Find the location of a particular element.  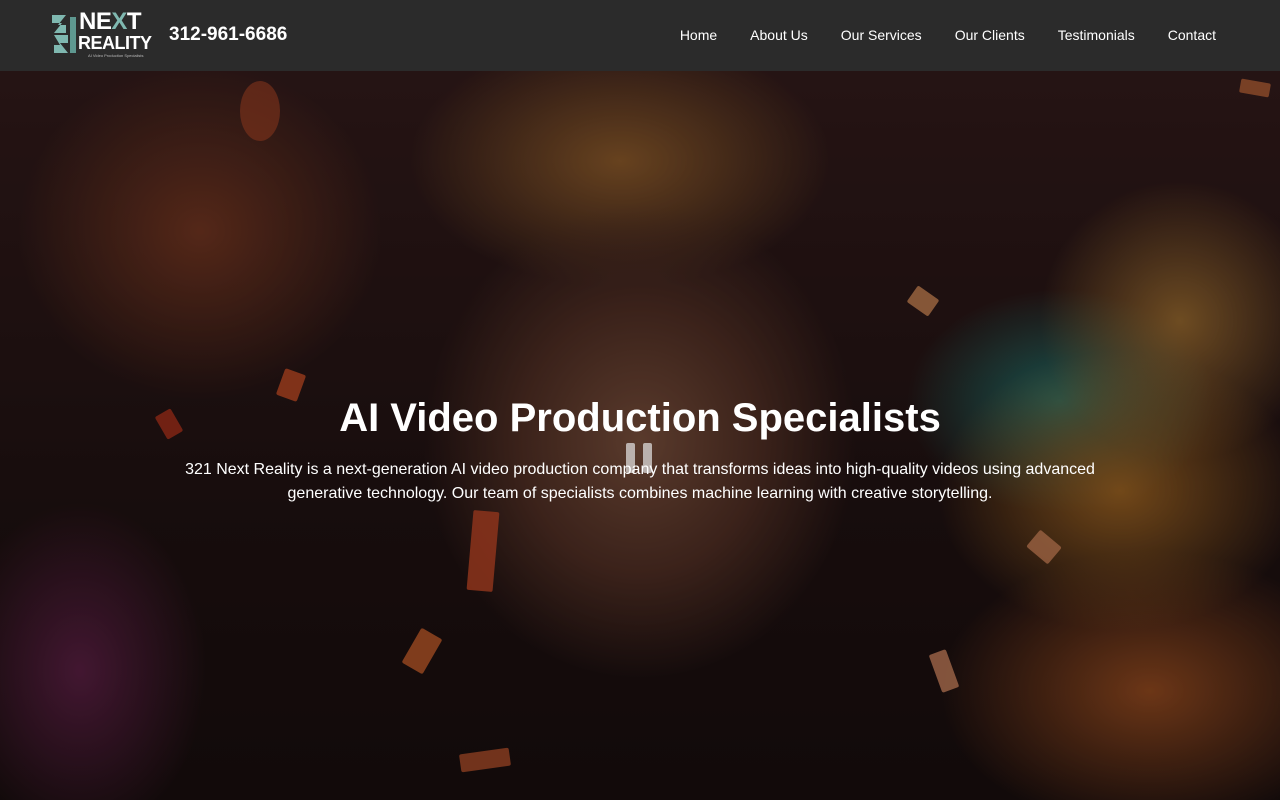

nav-link-about-us: About Us is located at coordinates (779, 35).